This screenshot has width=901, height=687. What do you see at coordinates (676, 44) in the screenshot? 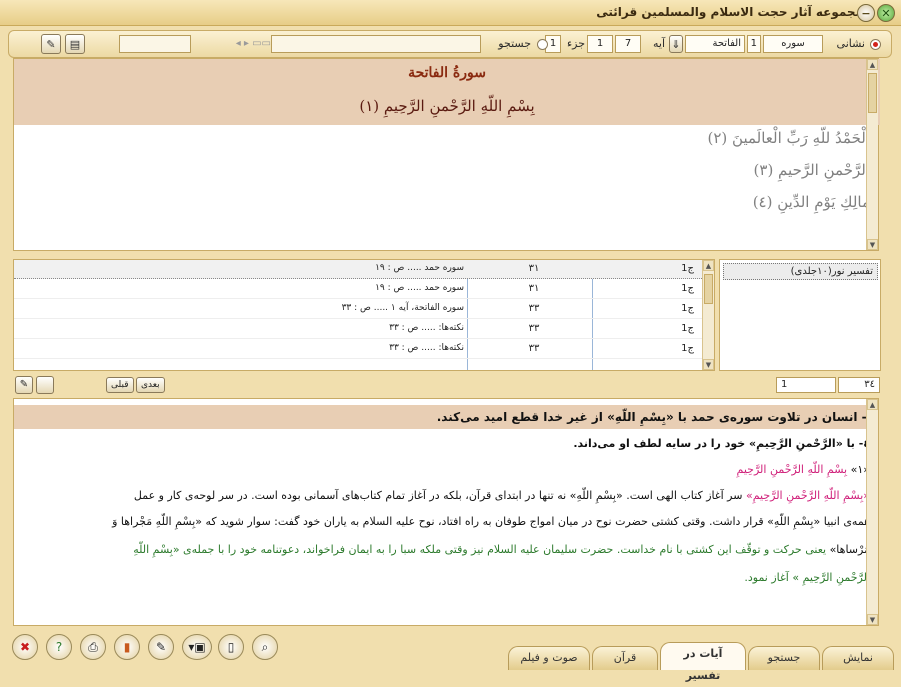
I see `sura-down-icon: ⇓` at bounding box center [676, 44].